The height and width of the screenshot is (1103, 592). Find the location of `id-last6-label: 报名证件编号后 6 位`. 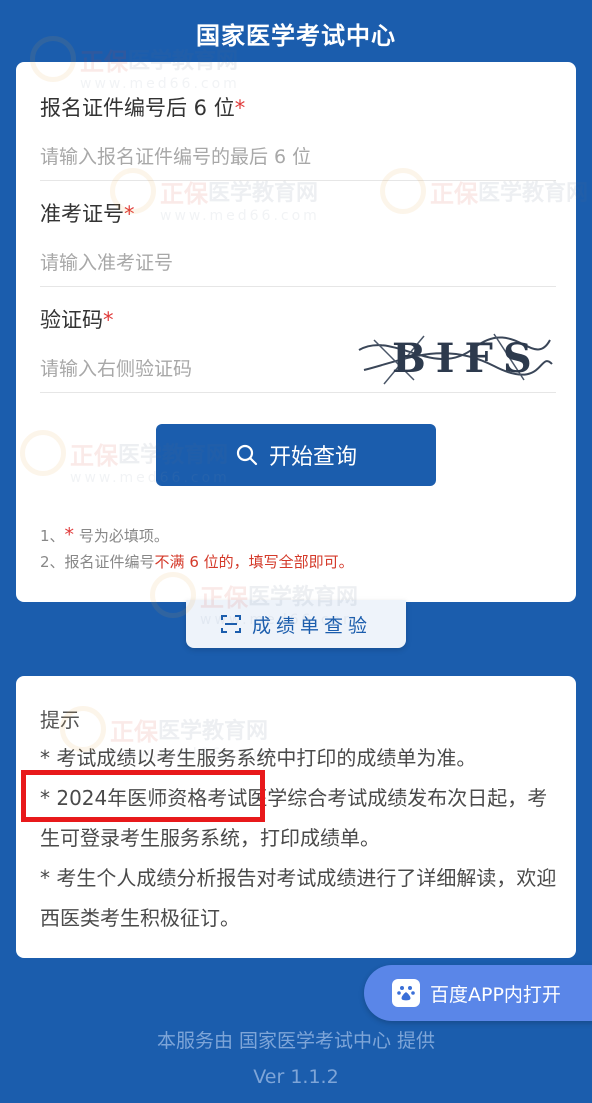

id-last6-label: 报名证件编号后 6 位 is located at coordinates (137, 108).